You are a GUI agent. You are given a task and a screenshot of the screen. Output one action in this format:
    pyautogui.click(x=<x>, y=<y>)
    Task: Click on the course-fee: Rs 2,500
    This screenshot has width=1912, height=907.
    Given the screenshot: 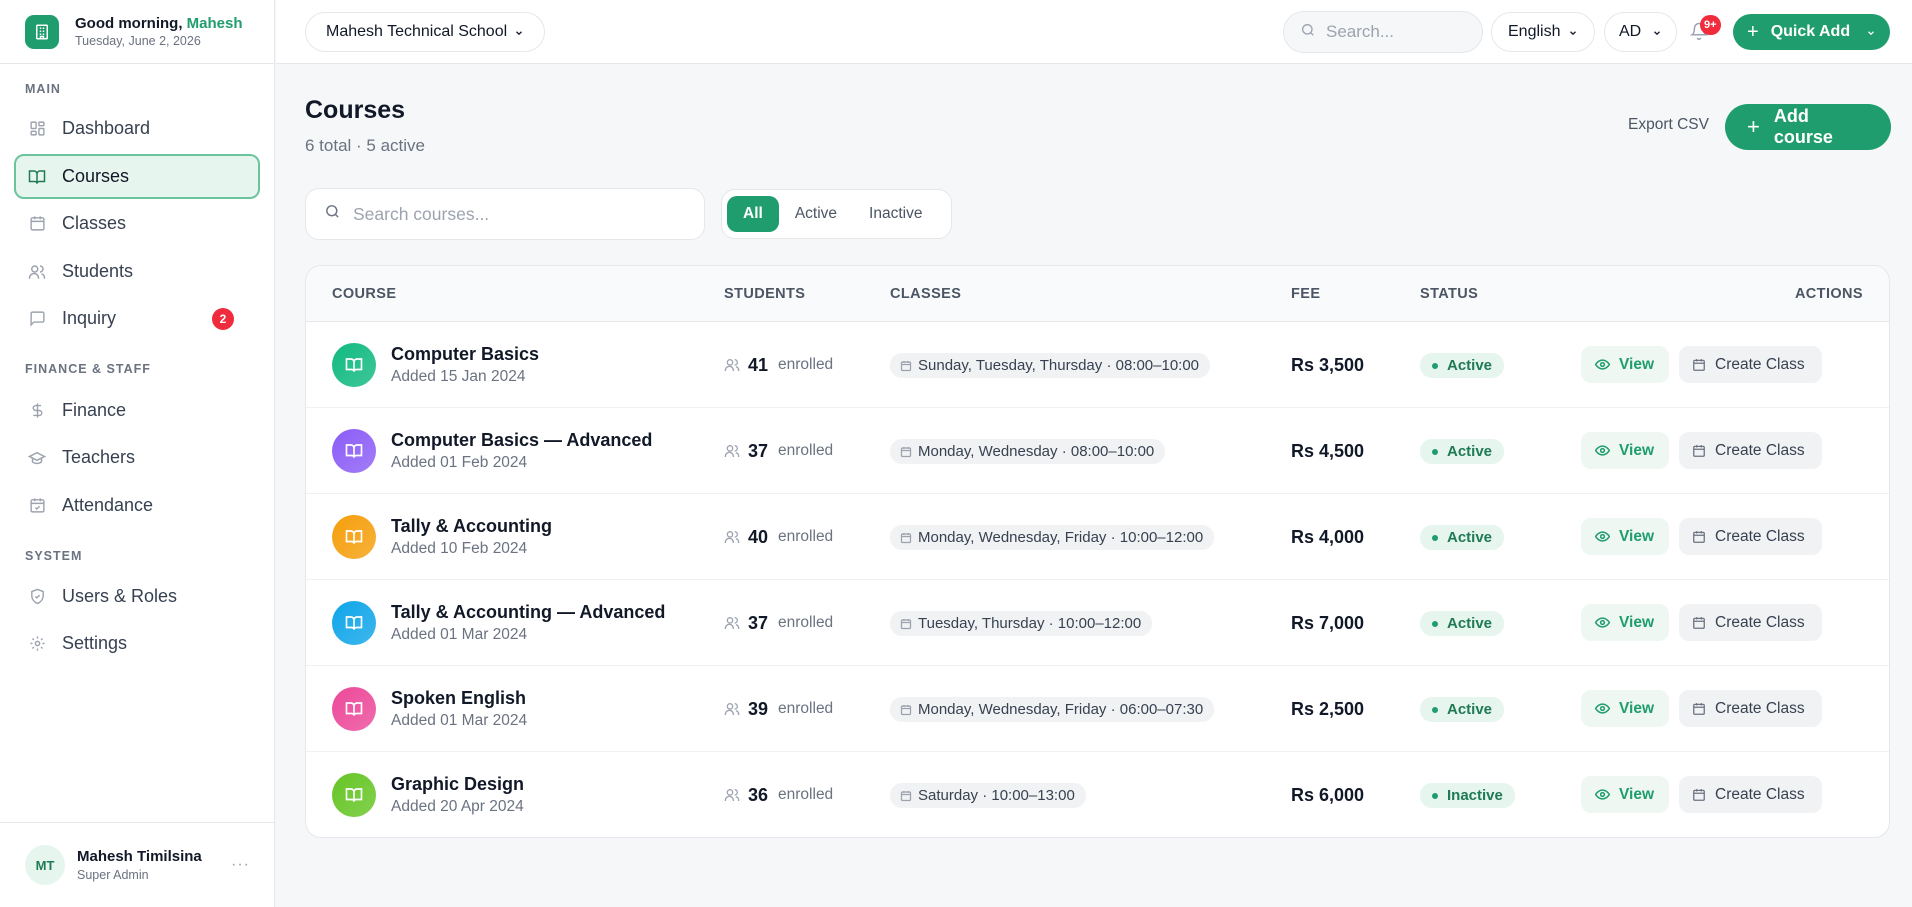 What is the action you would take?
    pyautogui.click(x=1328, y=708)
    